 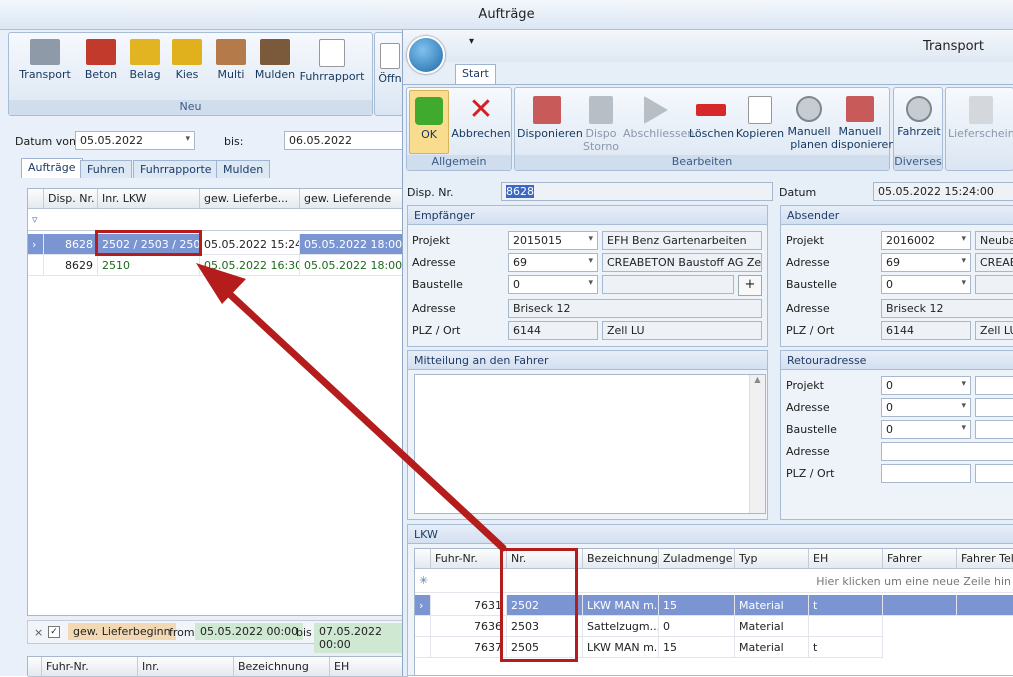 What do you see at coordinates (362, 417) in the screenshot?
I see `arrow-shaft` at bounding box center [362, 417].